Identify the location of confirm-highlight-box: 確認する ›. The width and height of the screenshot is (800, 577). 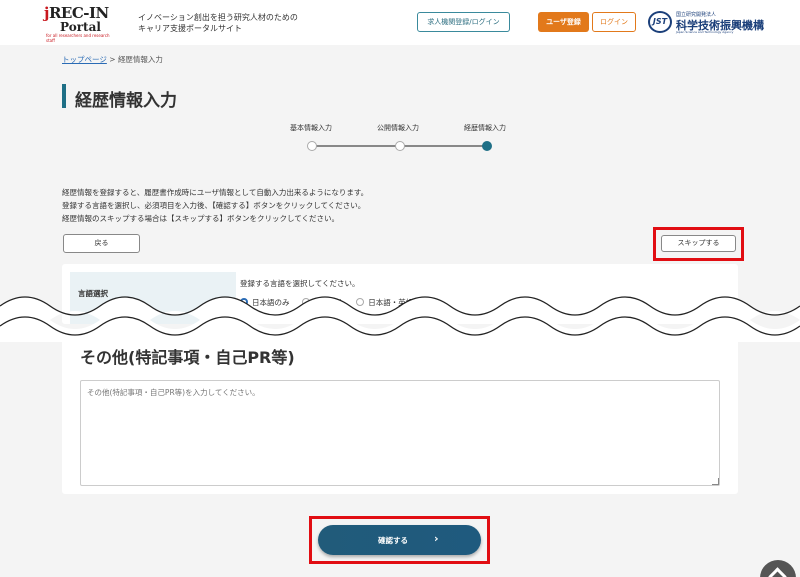
(399, 540).